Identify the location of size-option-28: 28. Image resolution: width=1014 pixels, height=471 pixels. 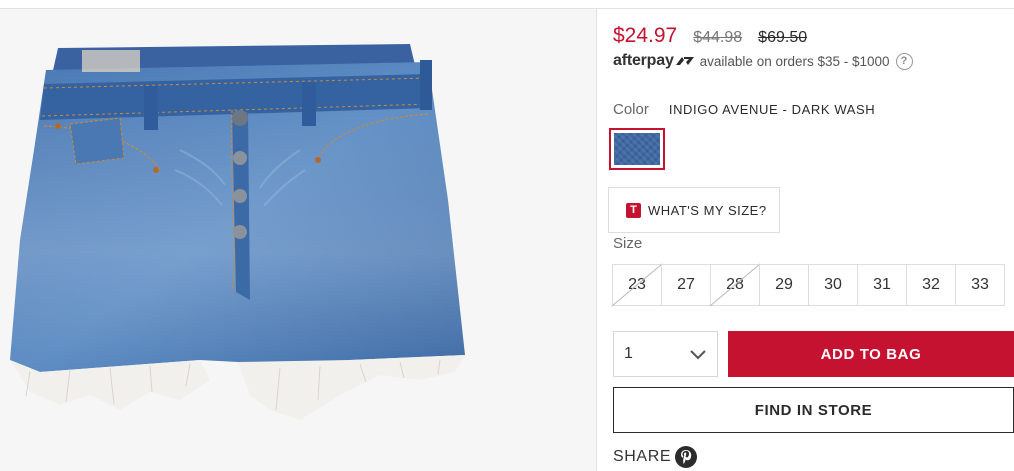
(735, 285).